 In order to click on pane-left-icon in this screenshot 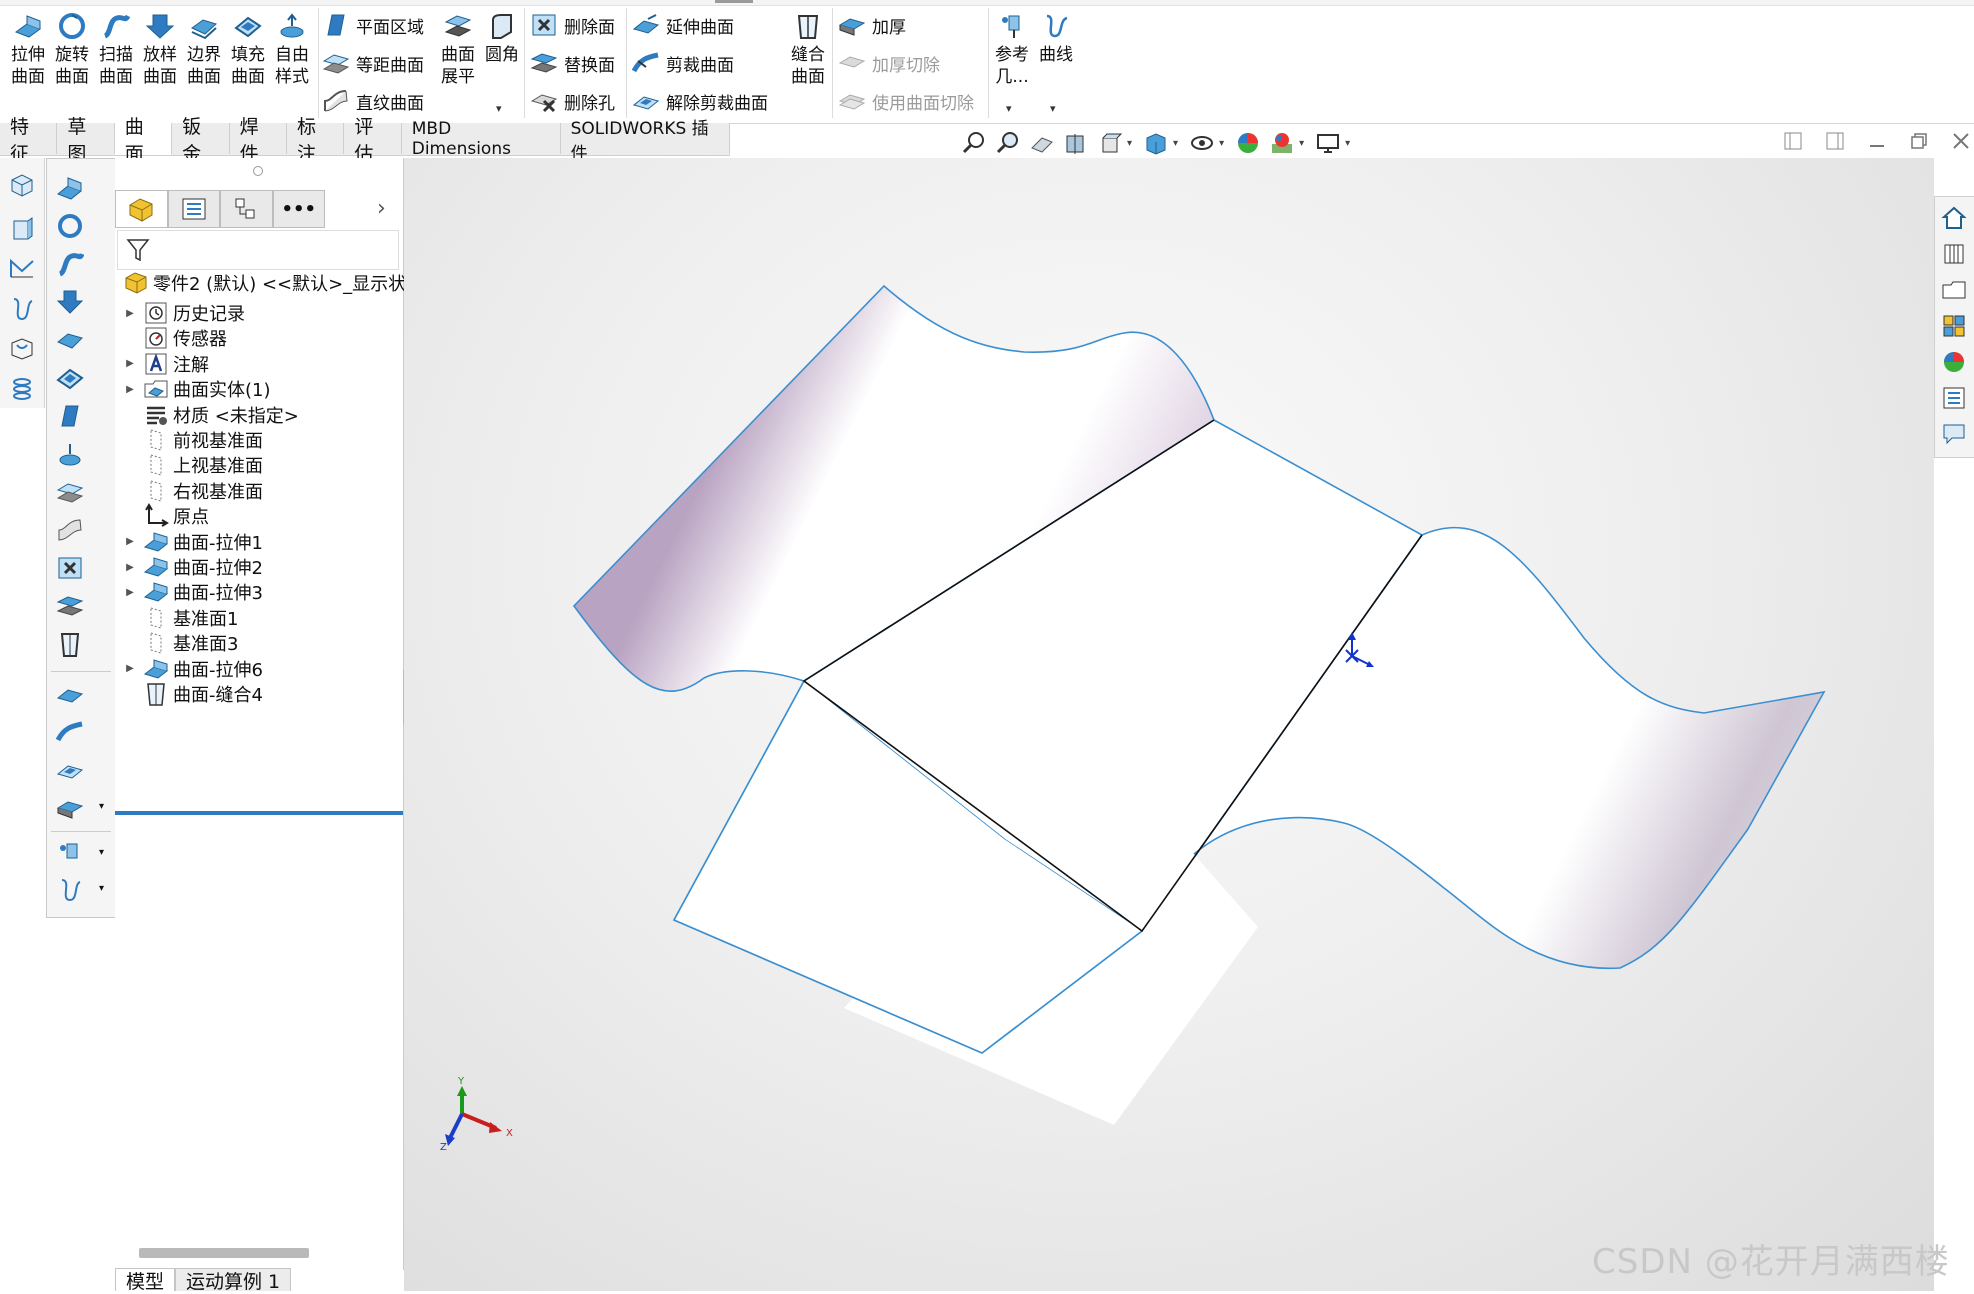, I will do `click(1793, 141)`.